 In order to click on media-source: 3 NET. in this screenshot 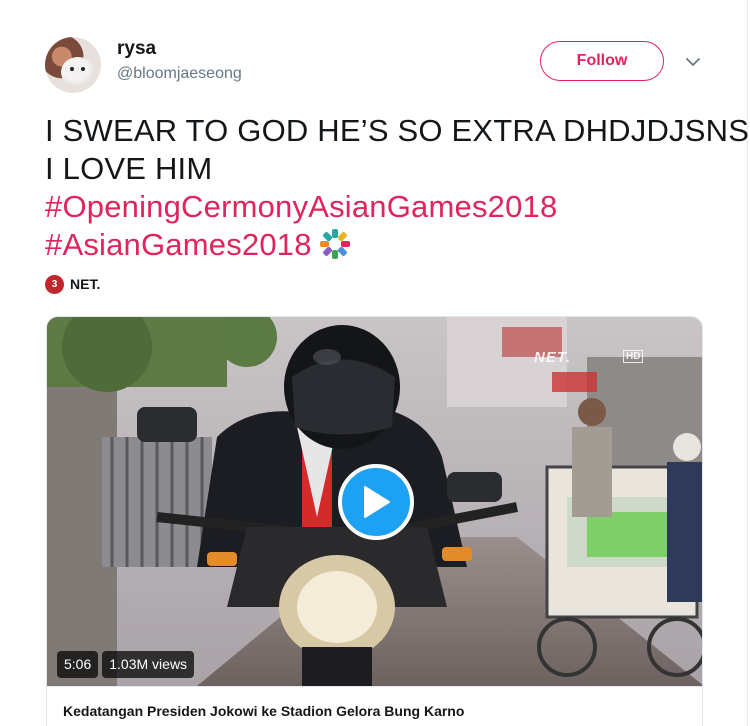, I will do `click(72, 284)`.